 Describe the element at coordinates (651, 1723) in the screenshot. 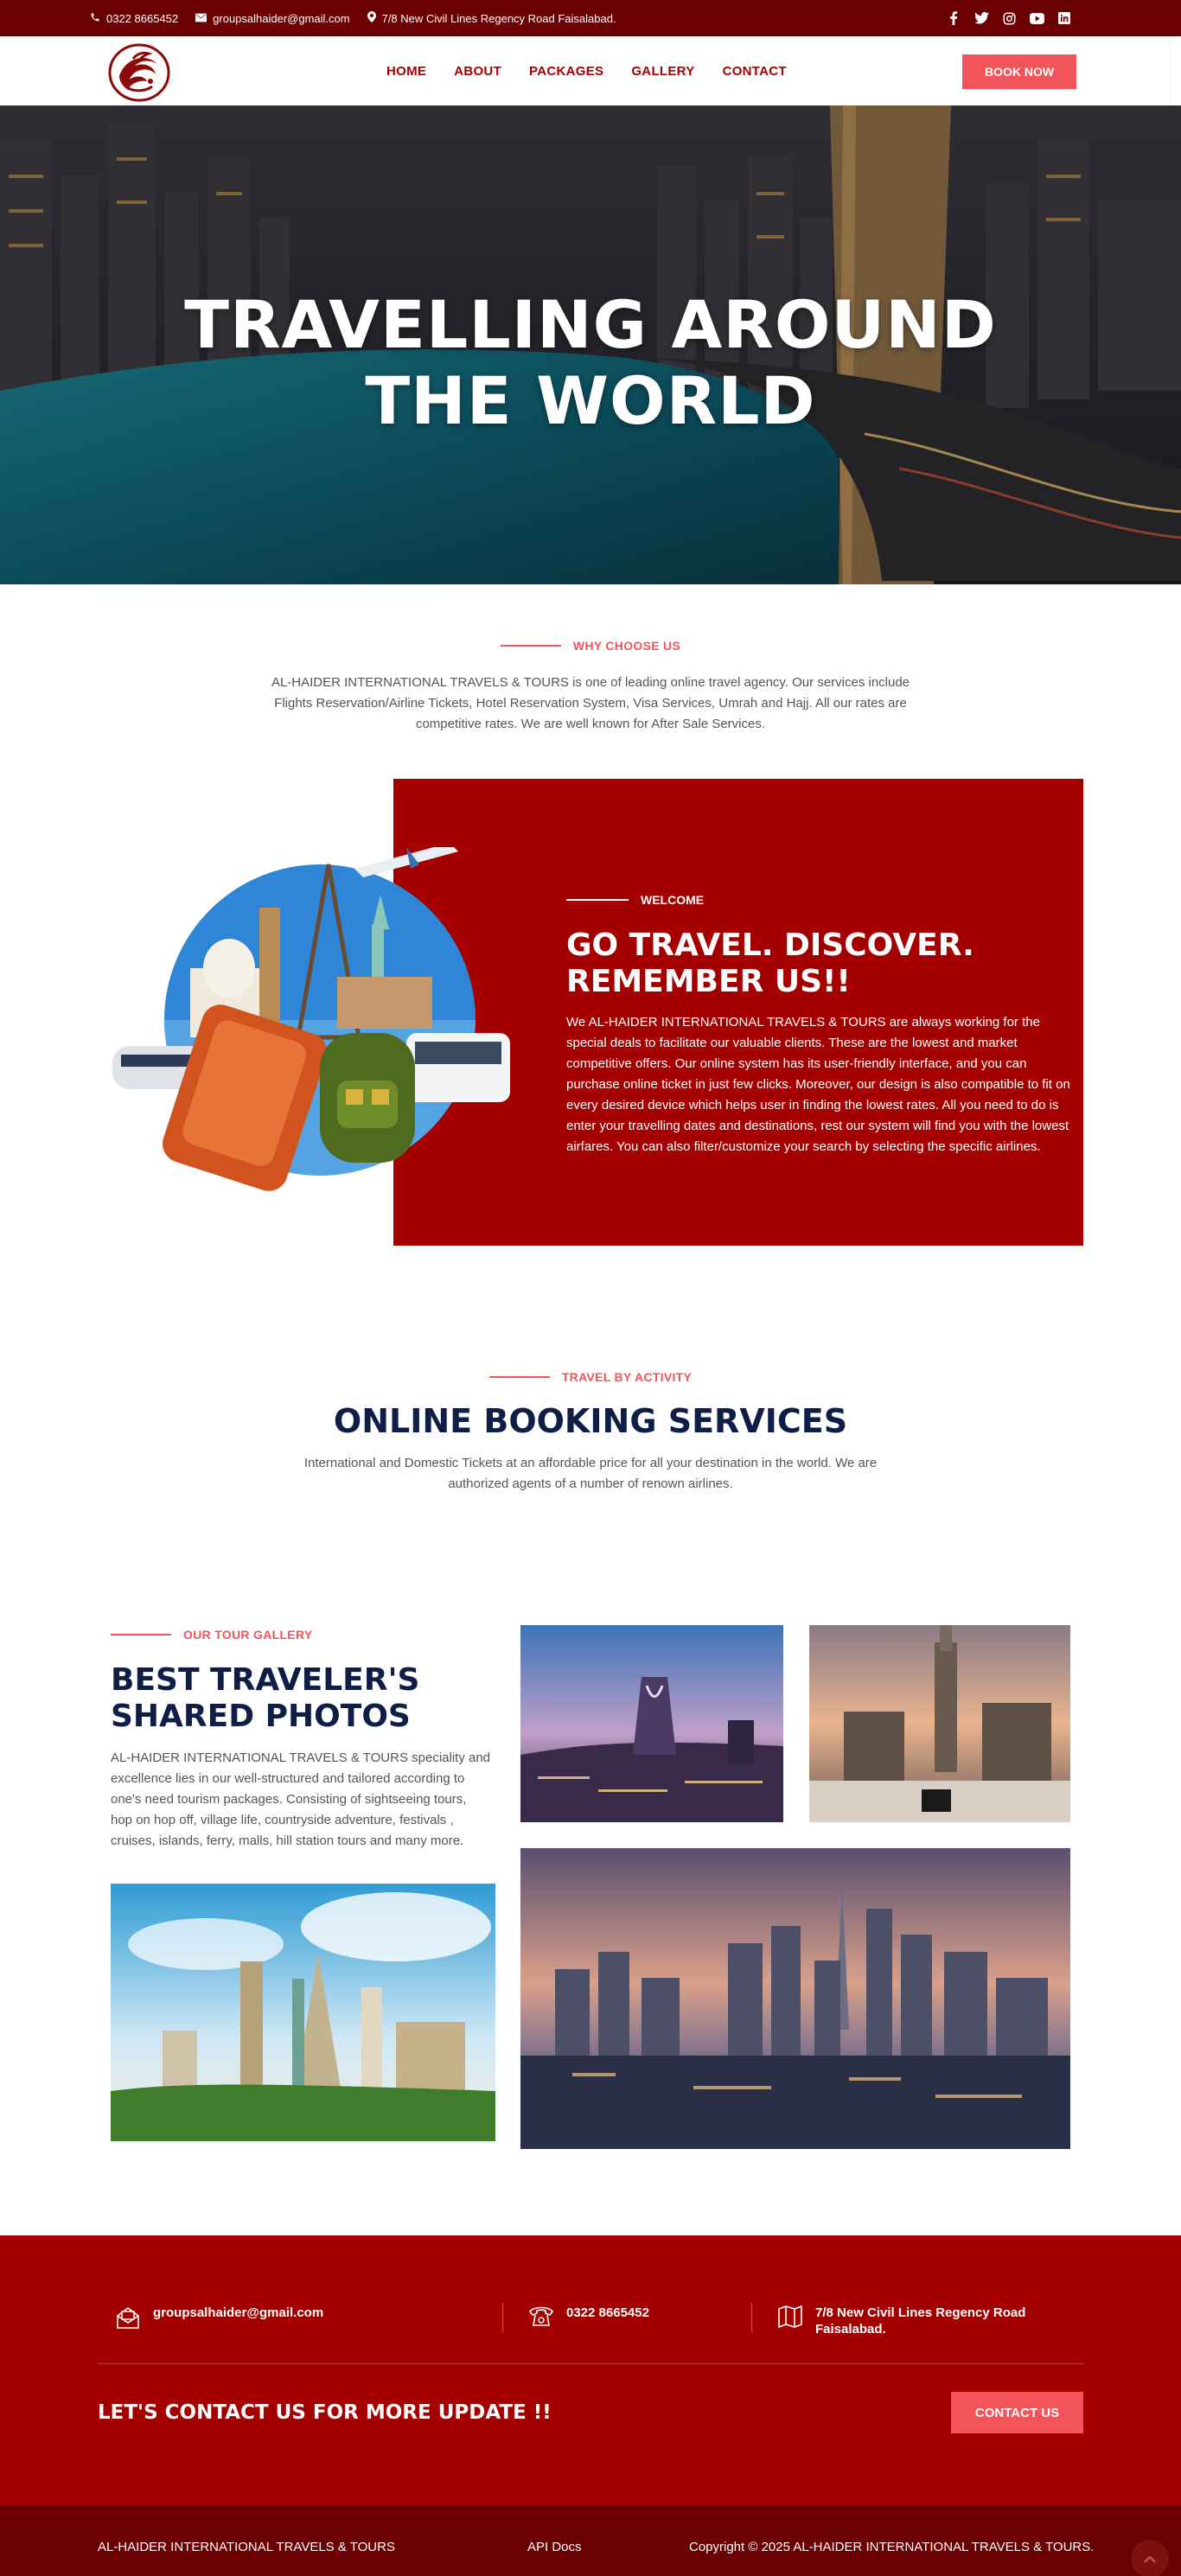

I see `gallery-photo-riyadh` at that location.